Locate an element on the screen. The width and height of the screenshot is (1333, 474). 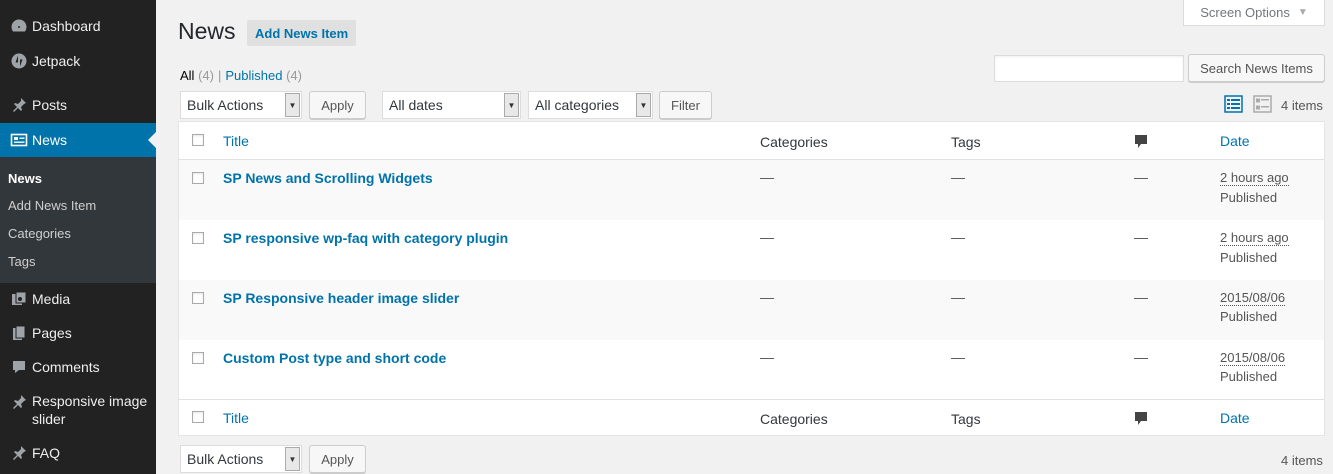
list-view-icon is located at coordinates (1233, 105).